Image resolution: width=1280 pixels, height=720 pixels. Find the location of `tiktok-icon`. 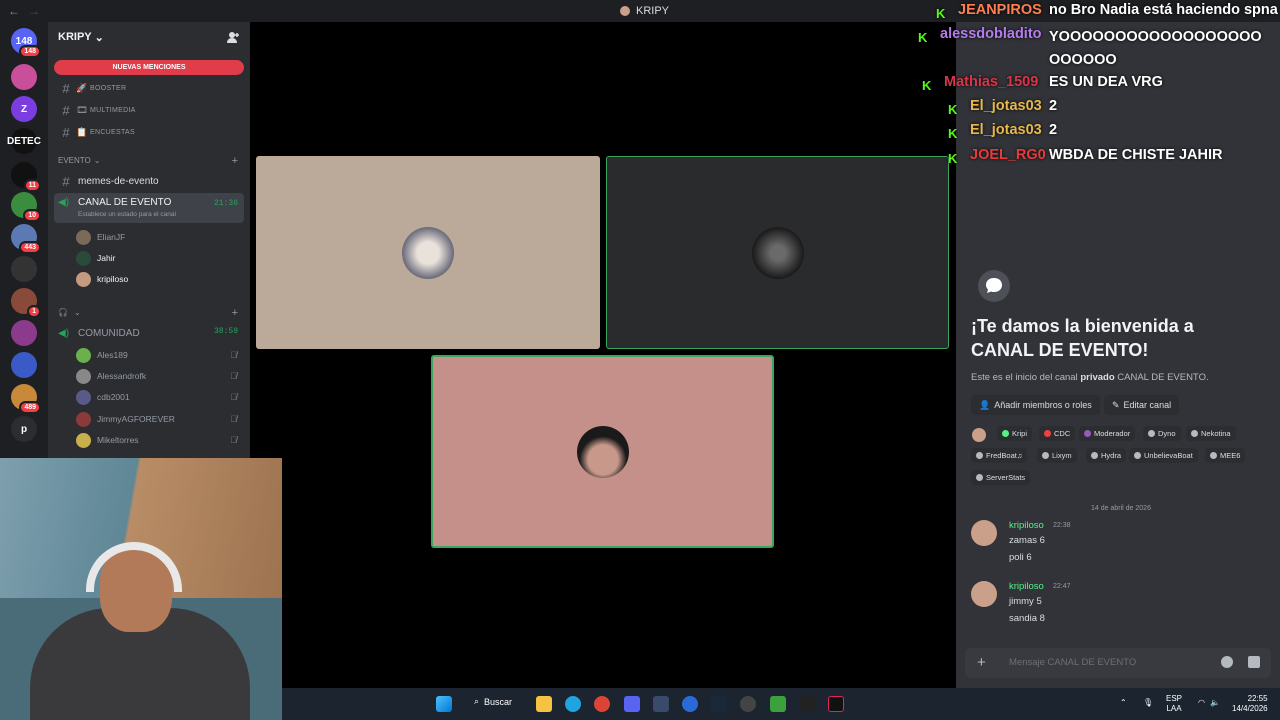

tiktok-icon is located at coordinates (836, 704).